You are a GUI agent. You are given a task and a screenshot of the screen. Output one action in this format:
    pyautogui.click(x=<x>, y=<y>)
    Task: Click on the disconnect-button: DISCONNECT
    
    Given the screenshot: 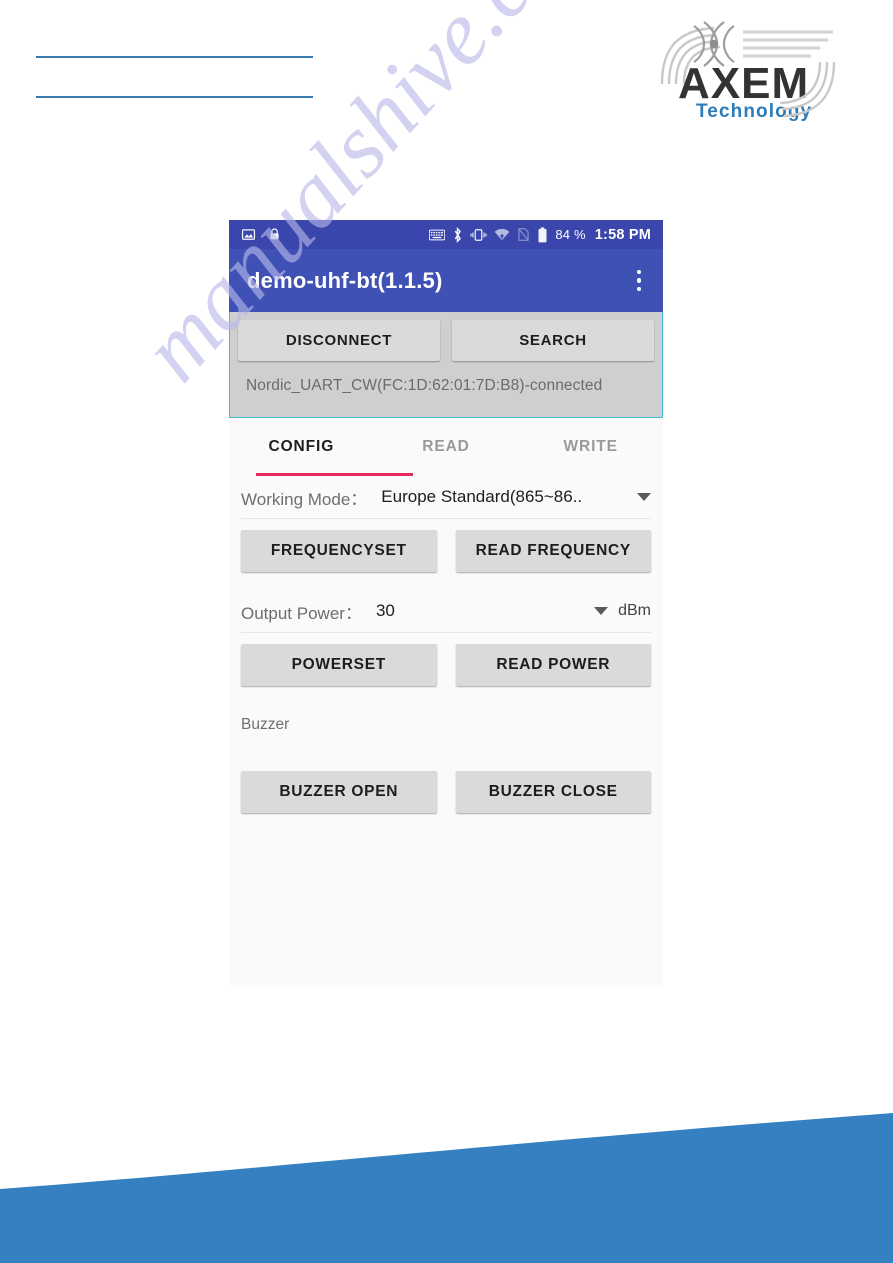 What is the action you would take?
    pyautogui.click(x=339, y=340)
    